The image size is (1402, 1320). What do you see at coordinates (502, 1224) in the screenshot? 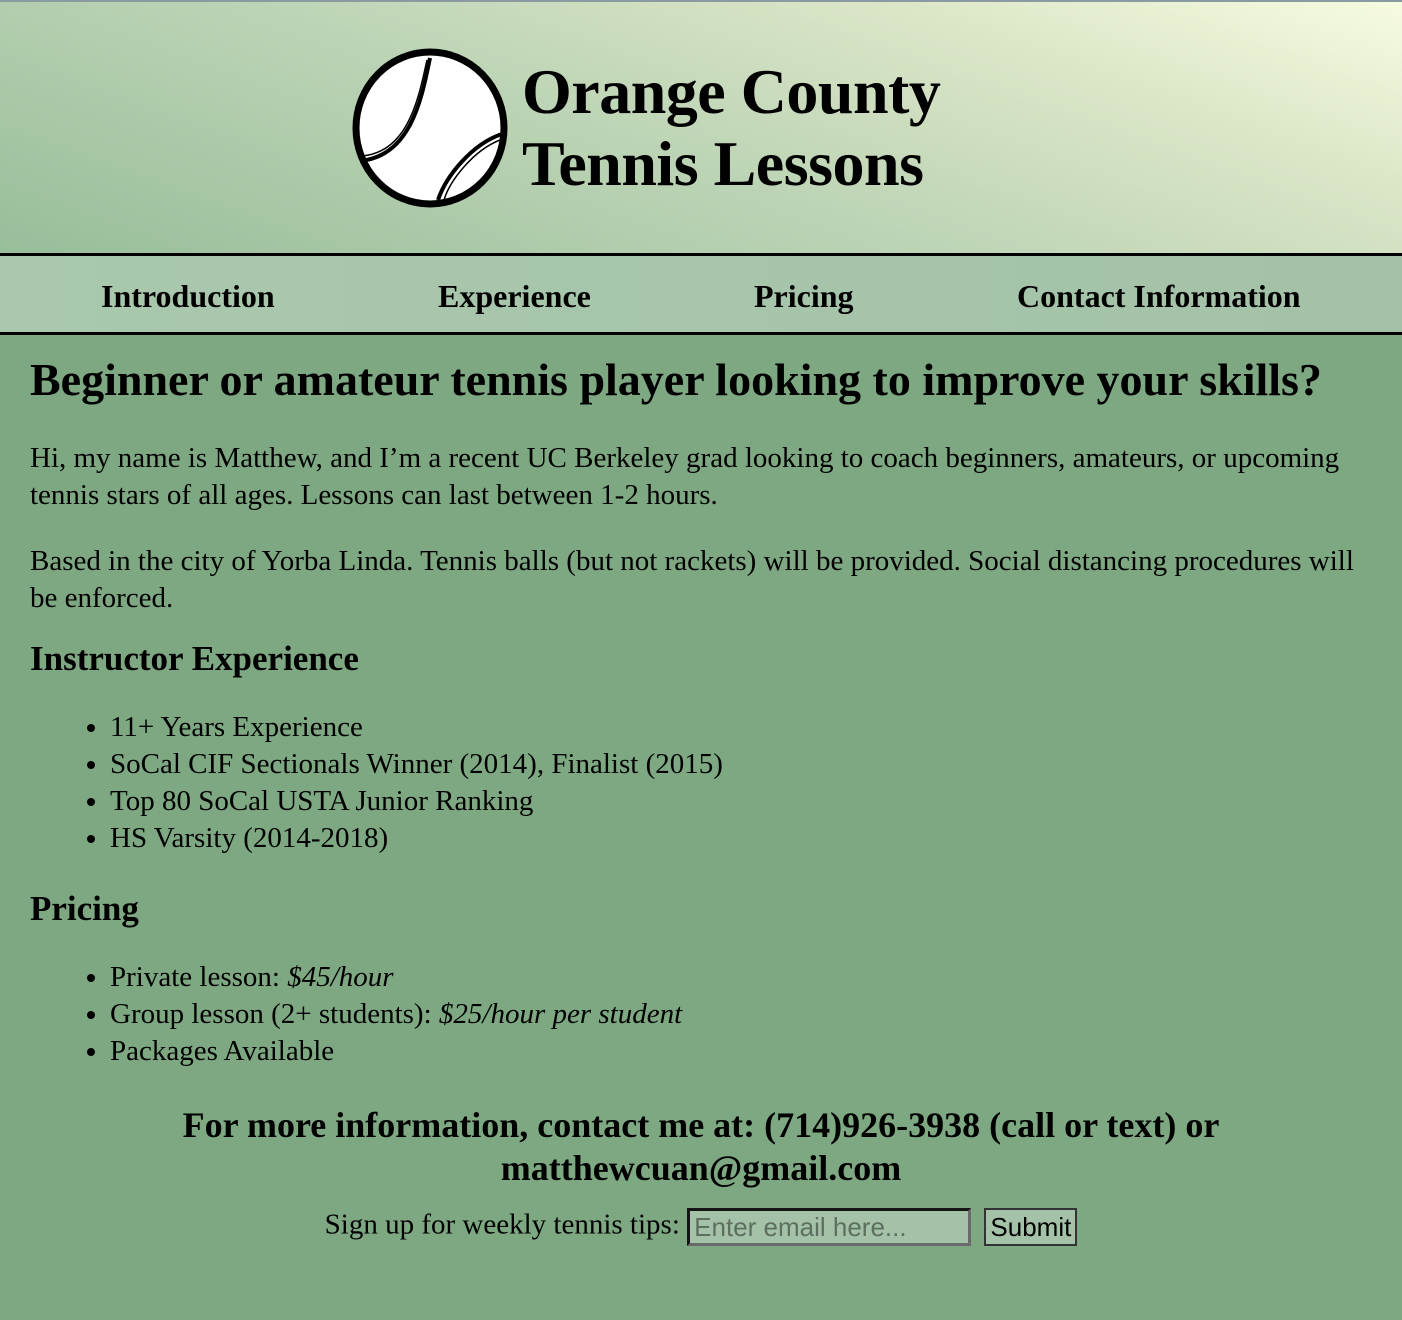
I see `signup-label: Sign up for weekly tennis tips:` at bounding box center [502, 1224].